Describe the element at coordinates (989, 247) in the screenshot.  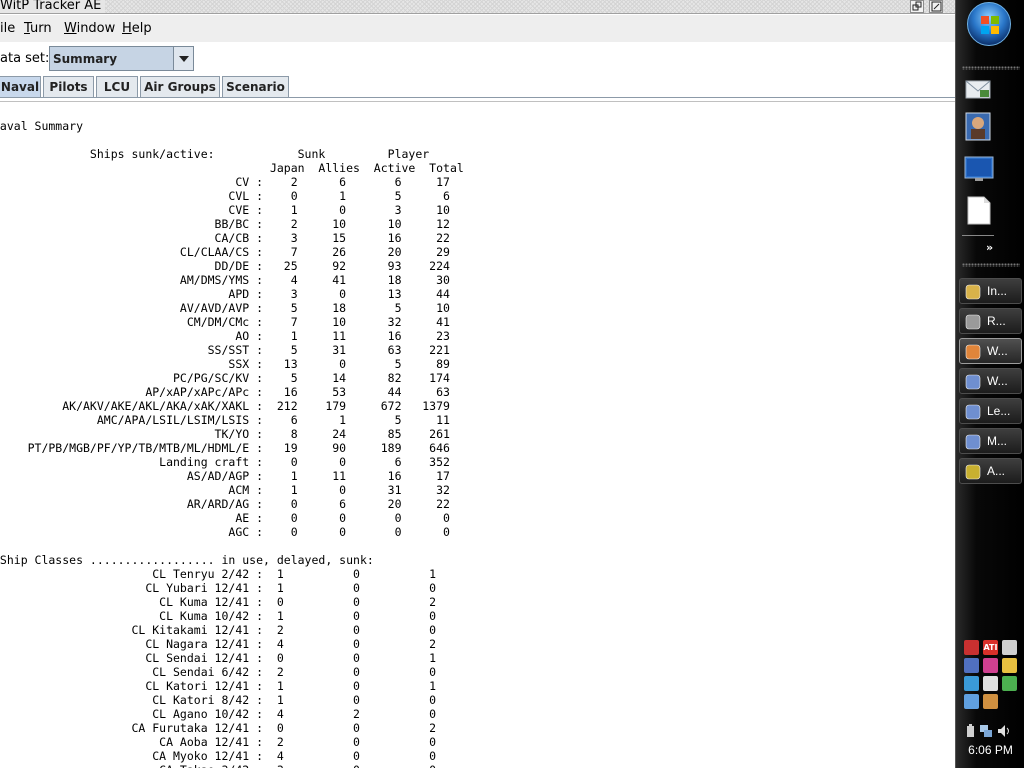
I see `quicklaunch-more-button: »` at that location.